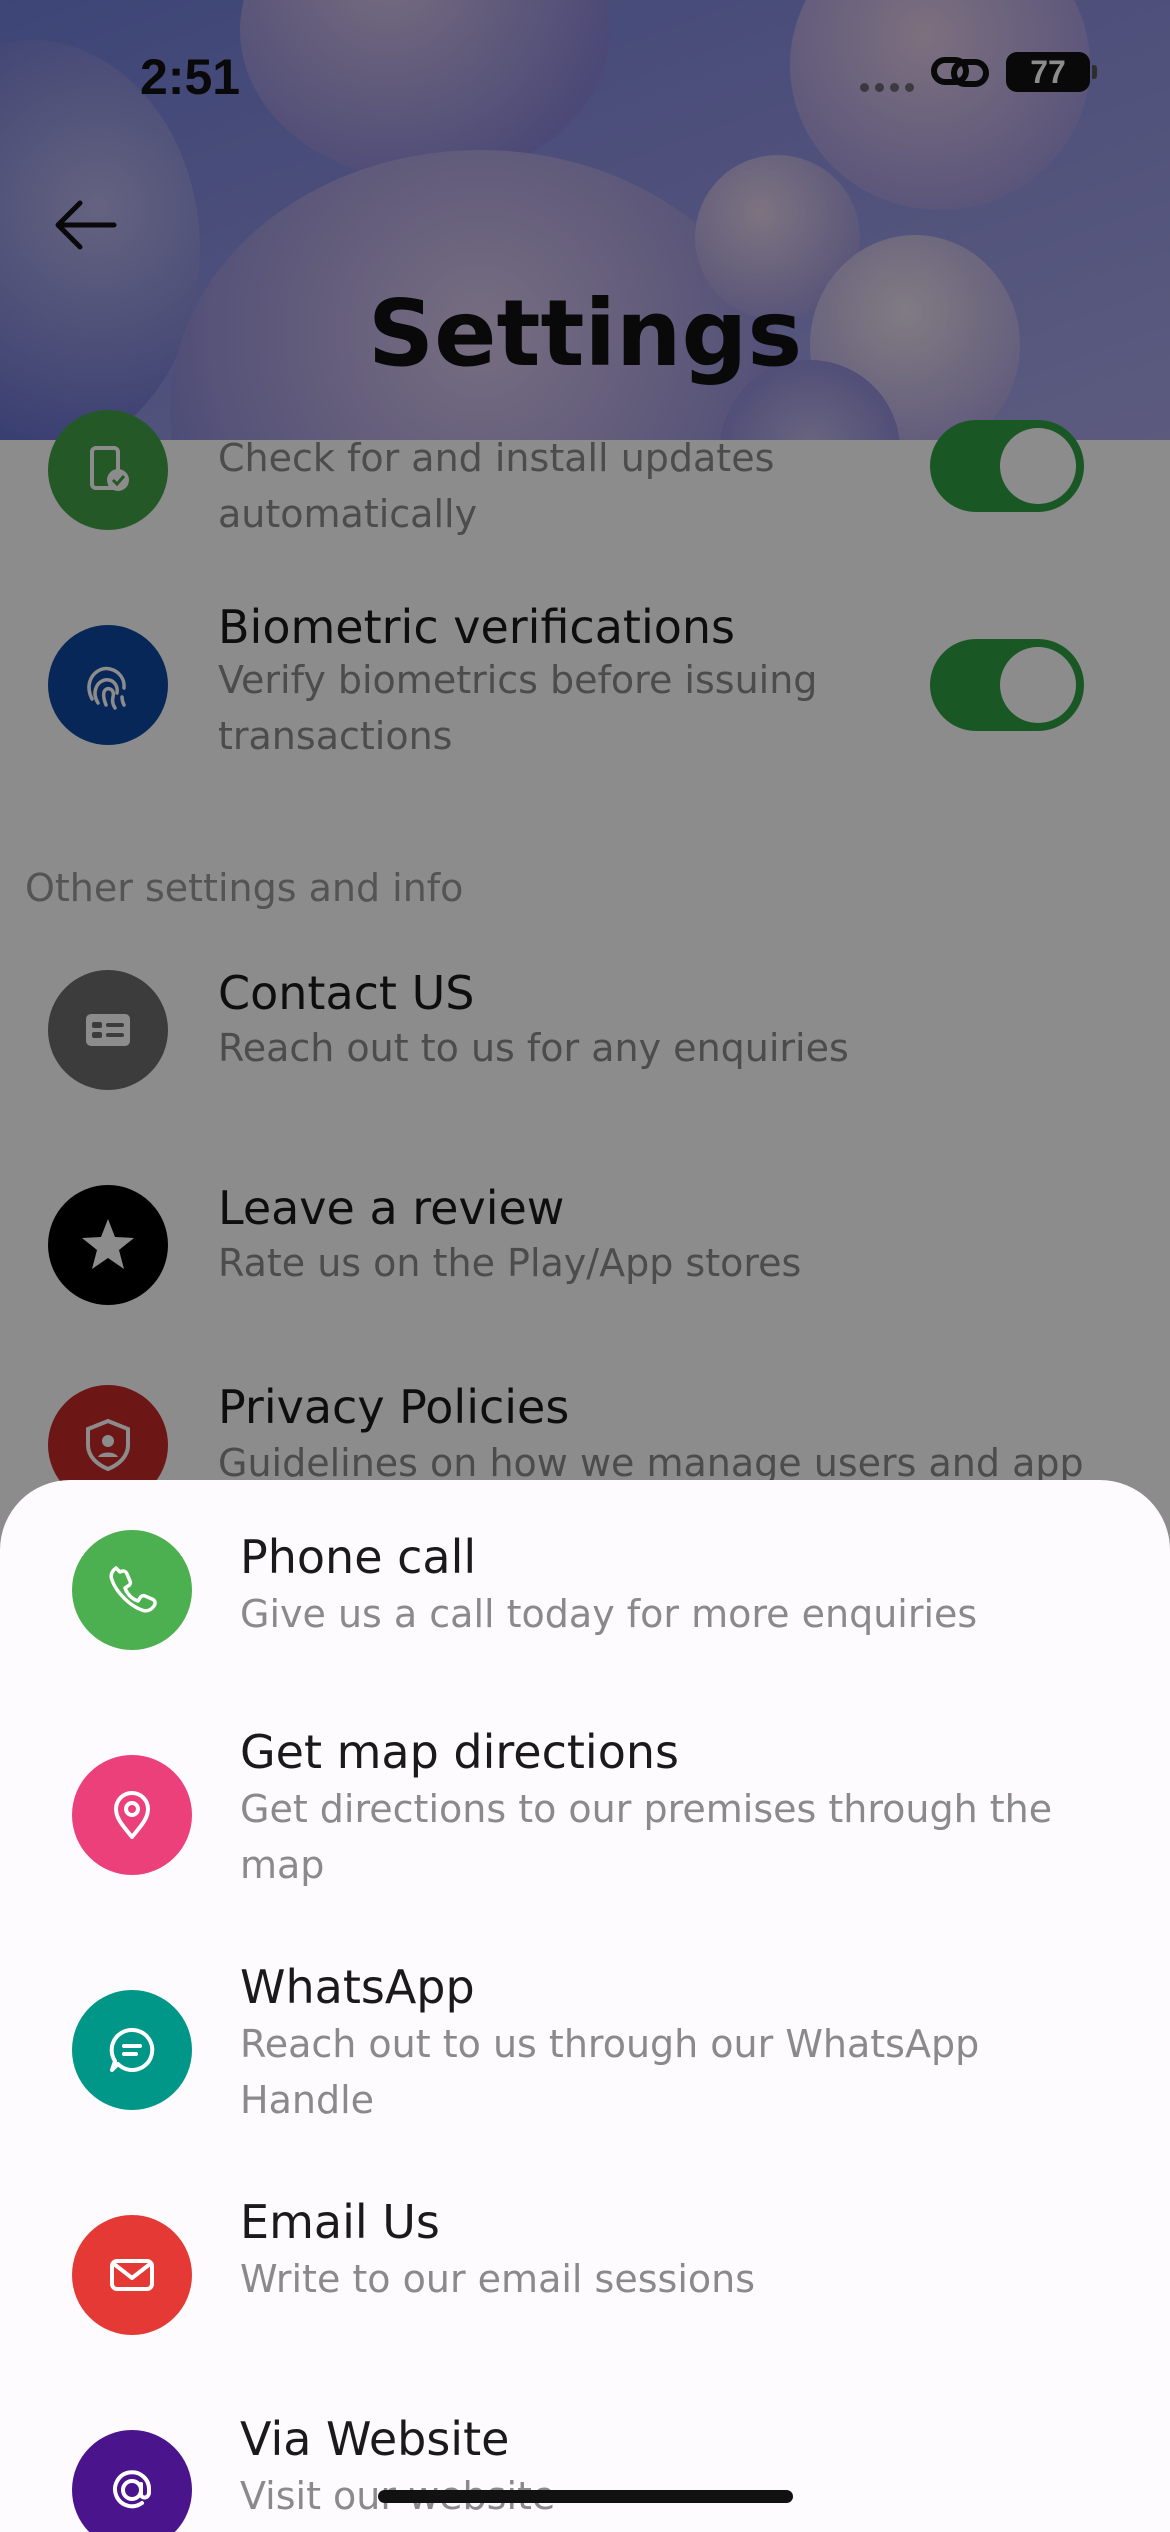 This screenshot has height=2532, width=1170. What do you see at coordinates (132, 2481) in the screenshot?
I see `at-sign-icon` at bounding box center [132, 2481].